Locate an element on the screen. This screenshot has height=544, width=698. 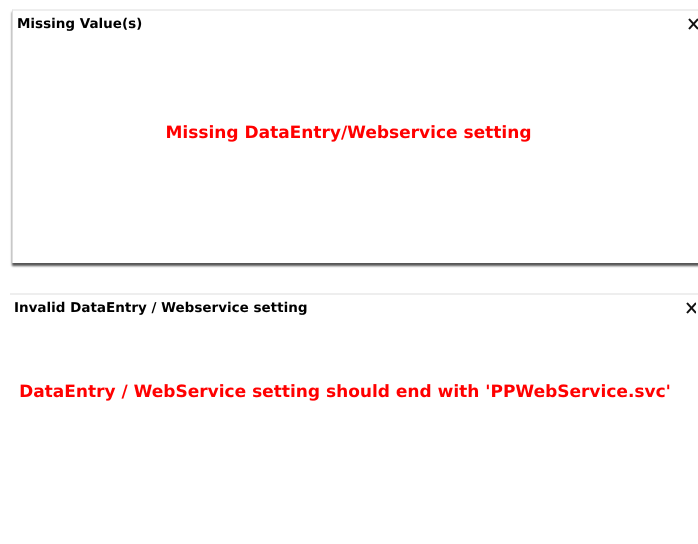
dialog-title: Missing Value(s) is located at coordinates (79, 24).